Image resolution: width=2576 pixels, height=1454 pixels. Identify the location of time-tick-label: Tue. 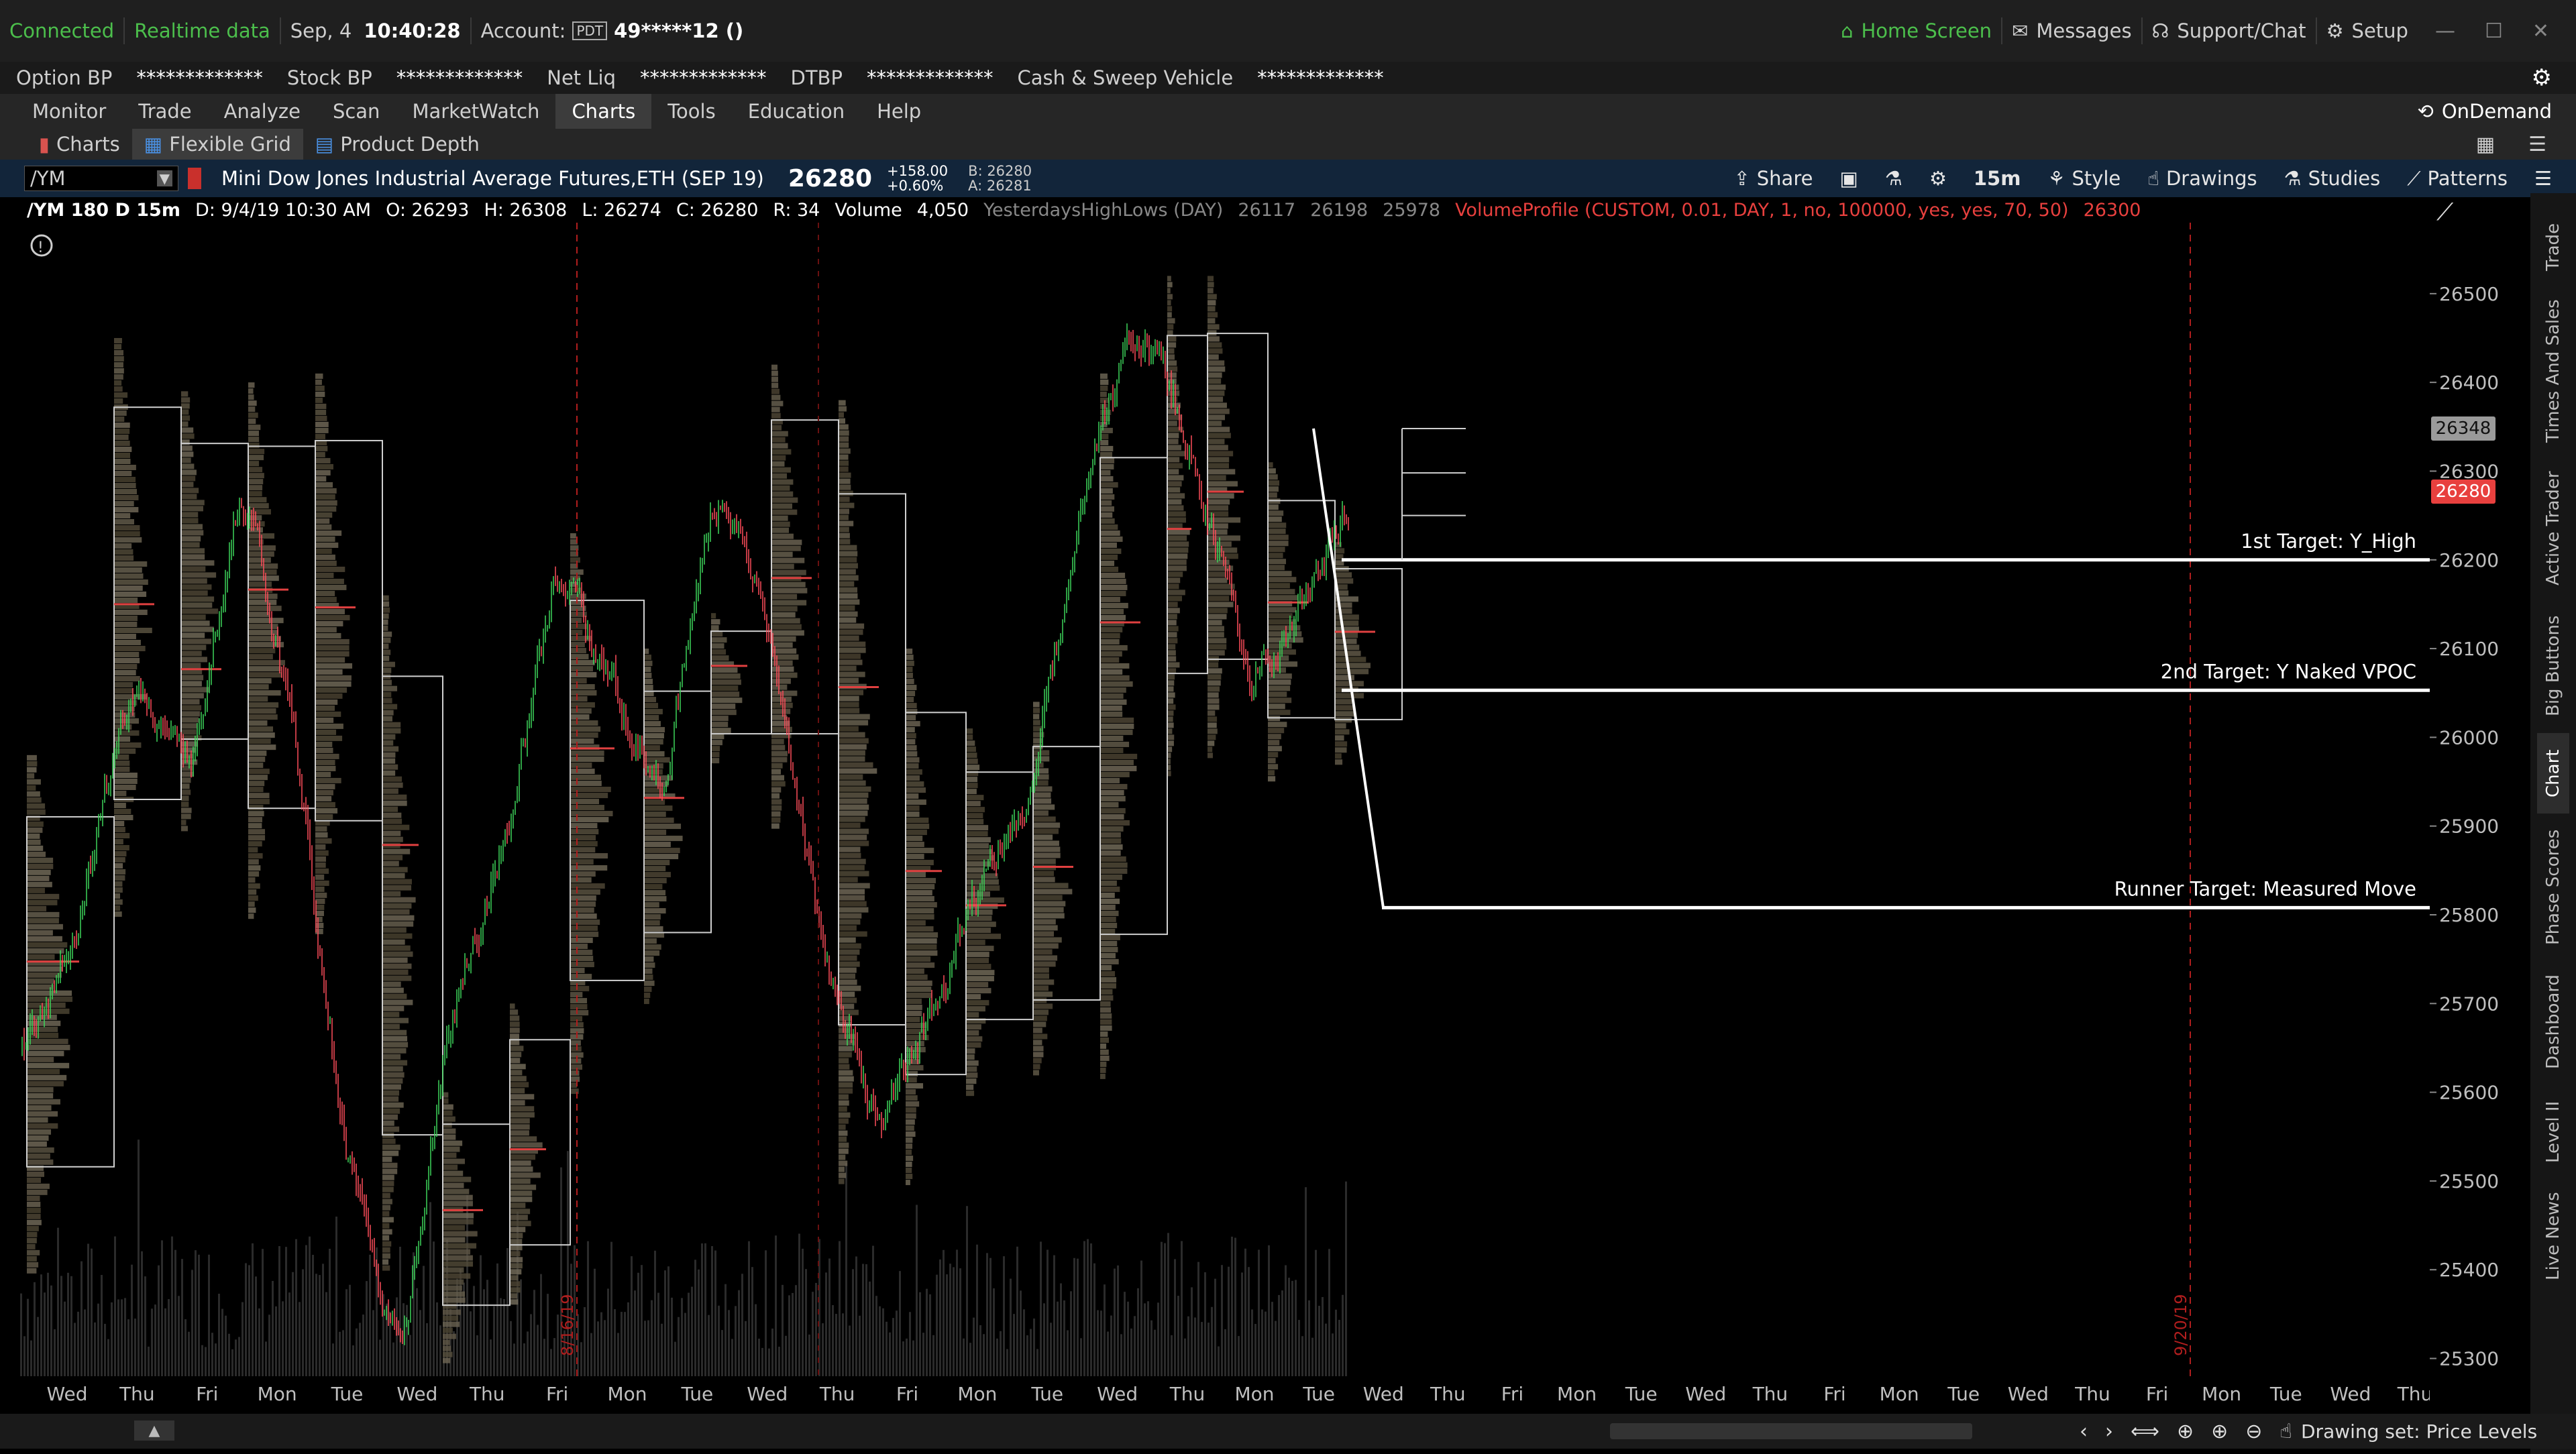
(1046, 1394).